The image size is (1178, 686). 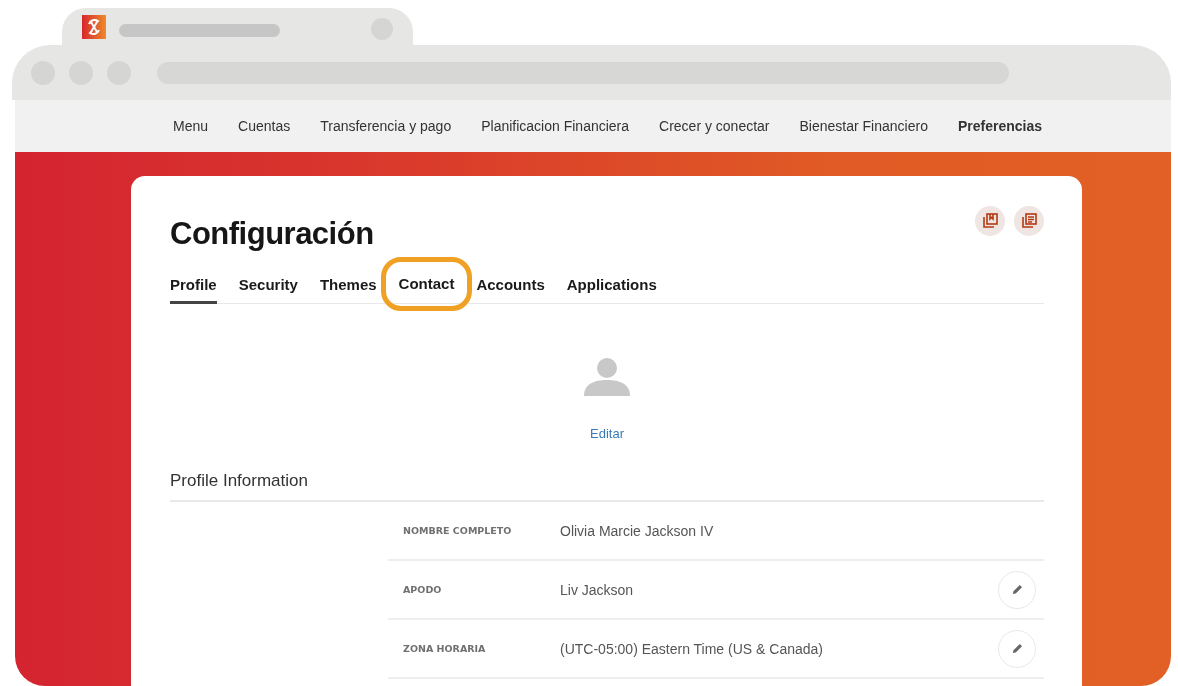 I want to click on page-title: Configuración, so click(x=272, y=234).